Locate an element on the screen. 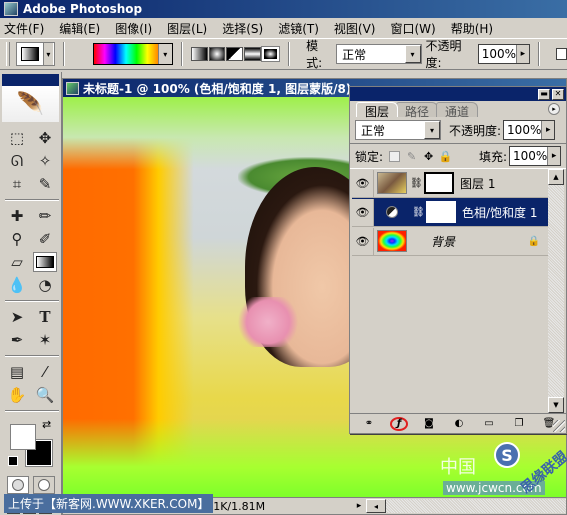  eraser-tool-icon: ▱ is located at coordinates (17, 262).